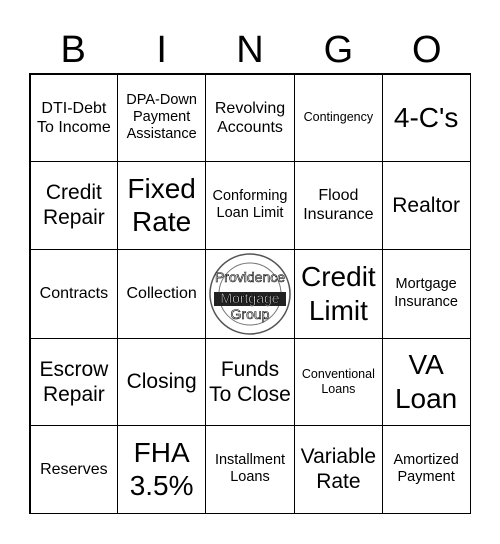  What do you see at coordinates (338, 205) in the screenshot?
I see `bingo-cell: Flood Insurance` at bounding box center [338, 205].